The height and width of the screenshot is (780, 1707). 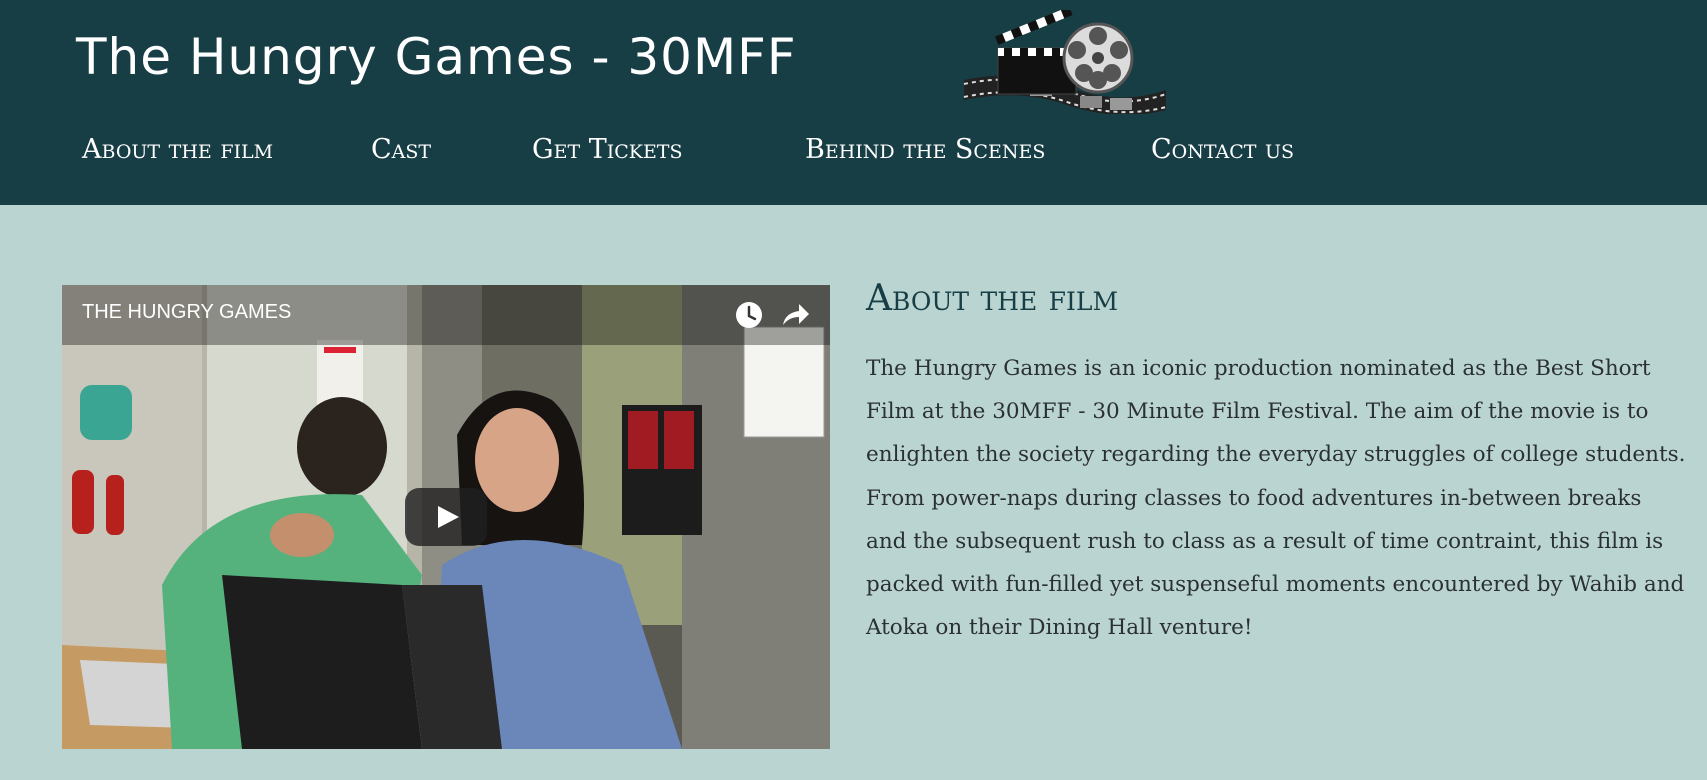 What do you see at coordinates (925, 149) in the screenshot?
I see `nav-item-behind-the-scenes: Behind the Scenes` at bounding box center [925, 149].